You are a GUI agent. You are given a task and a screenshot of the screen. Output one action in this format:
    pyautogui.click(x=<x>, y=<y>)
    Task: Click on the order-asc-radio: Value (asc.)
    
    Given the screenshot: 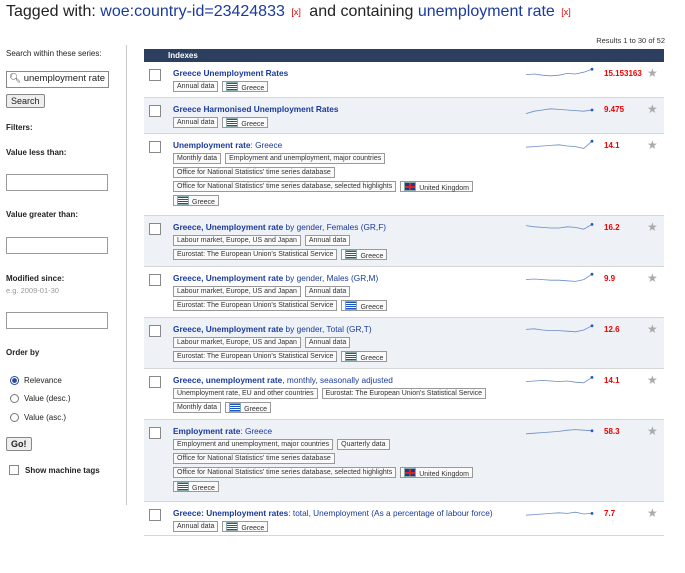 What is the action you would take?
    pyautogui.click(x=38, y=417)
    